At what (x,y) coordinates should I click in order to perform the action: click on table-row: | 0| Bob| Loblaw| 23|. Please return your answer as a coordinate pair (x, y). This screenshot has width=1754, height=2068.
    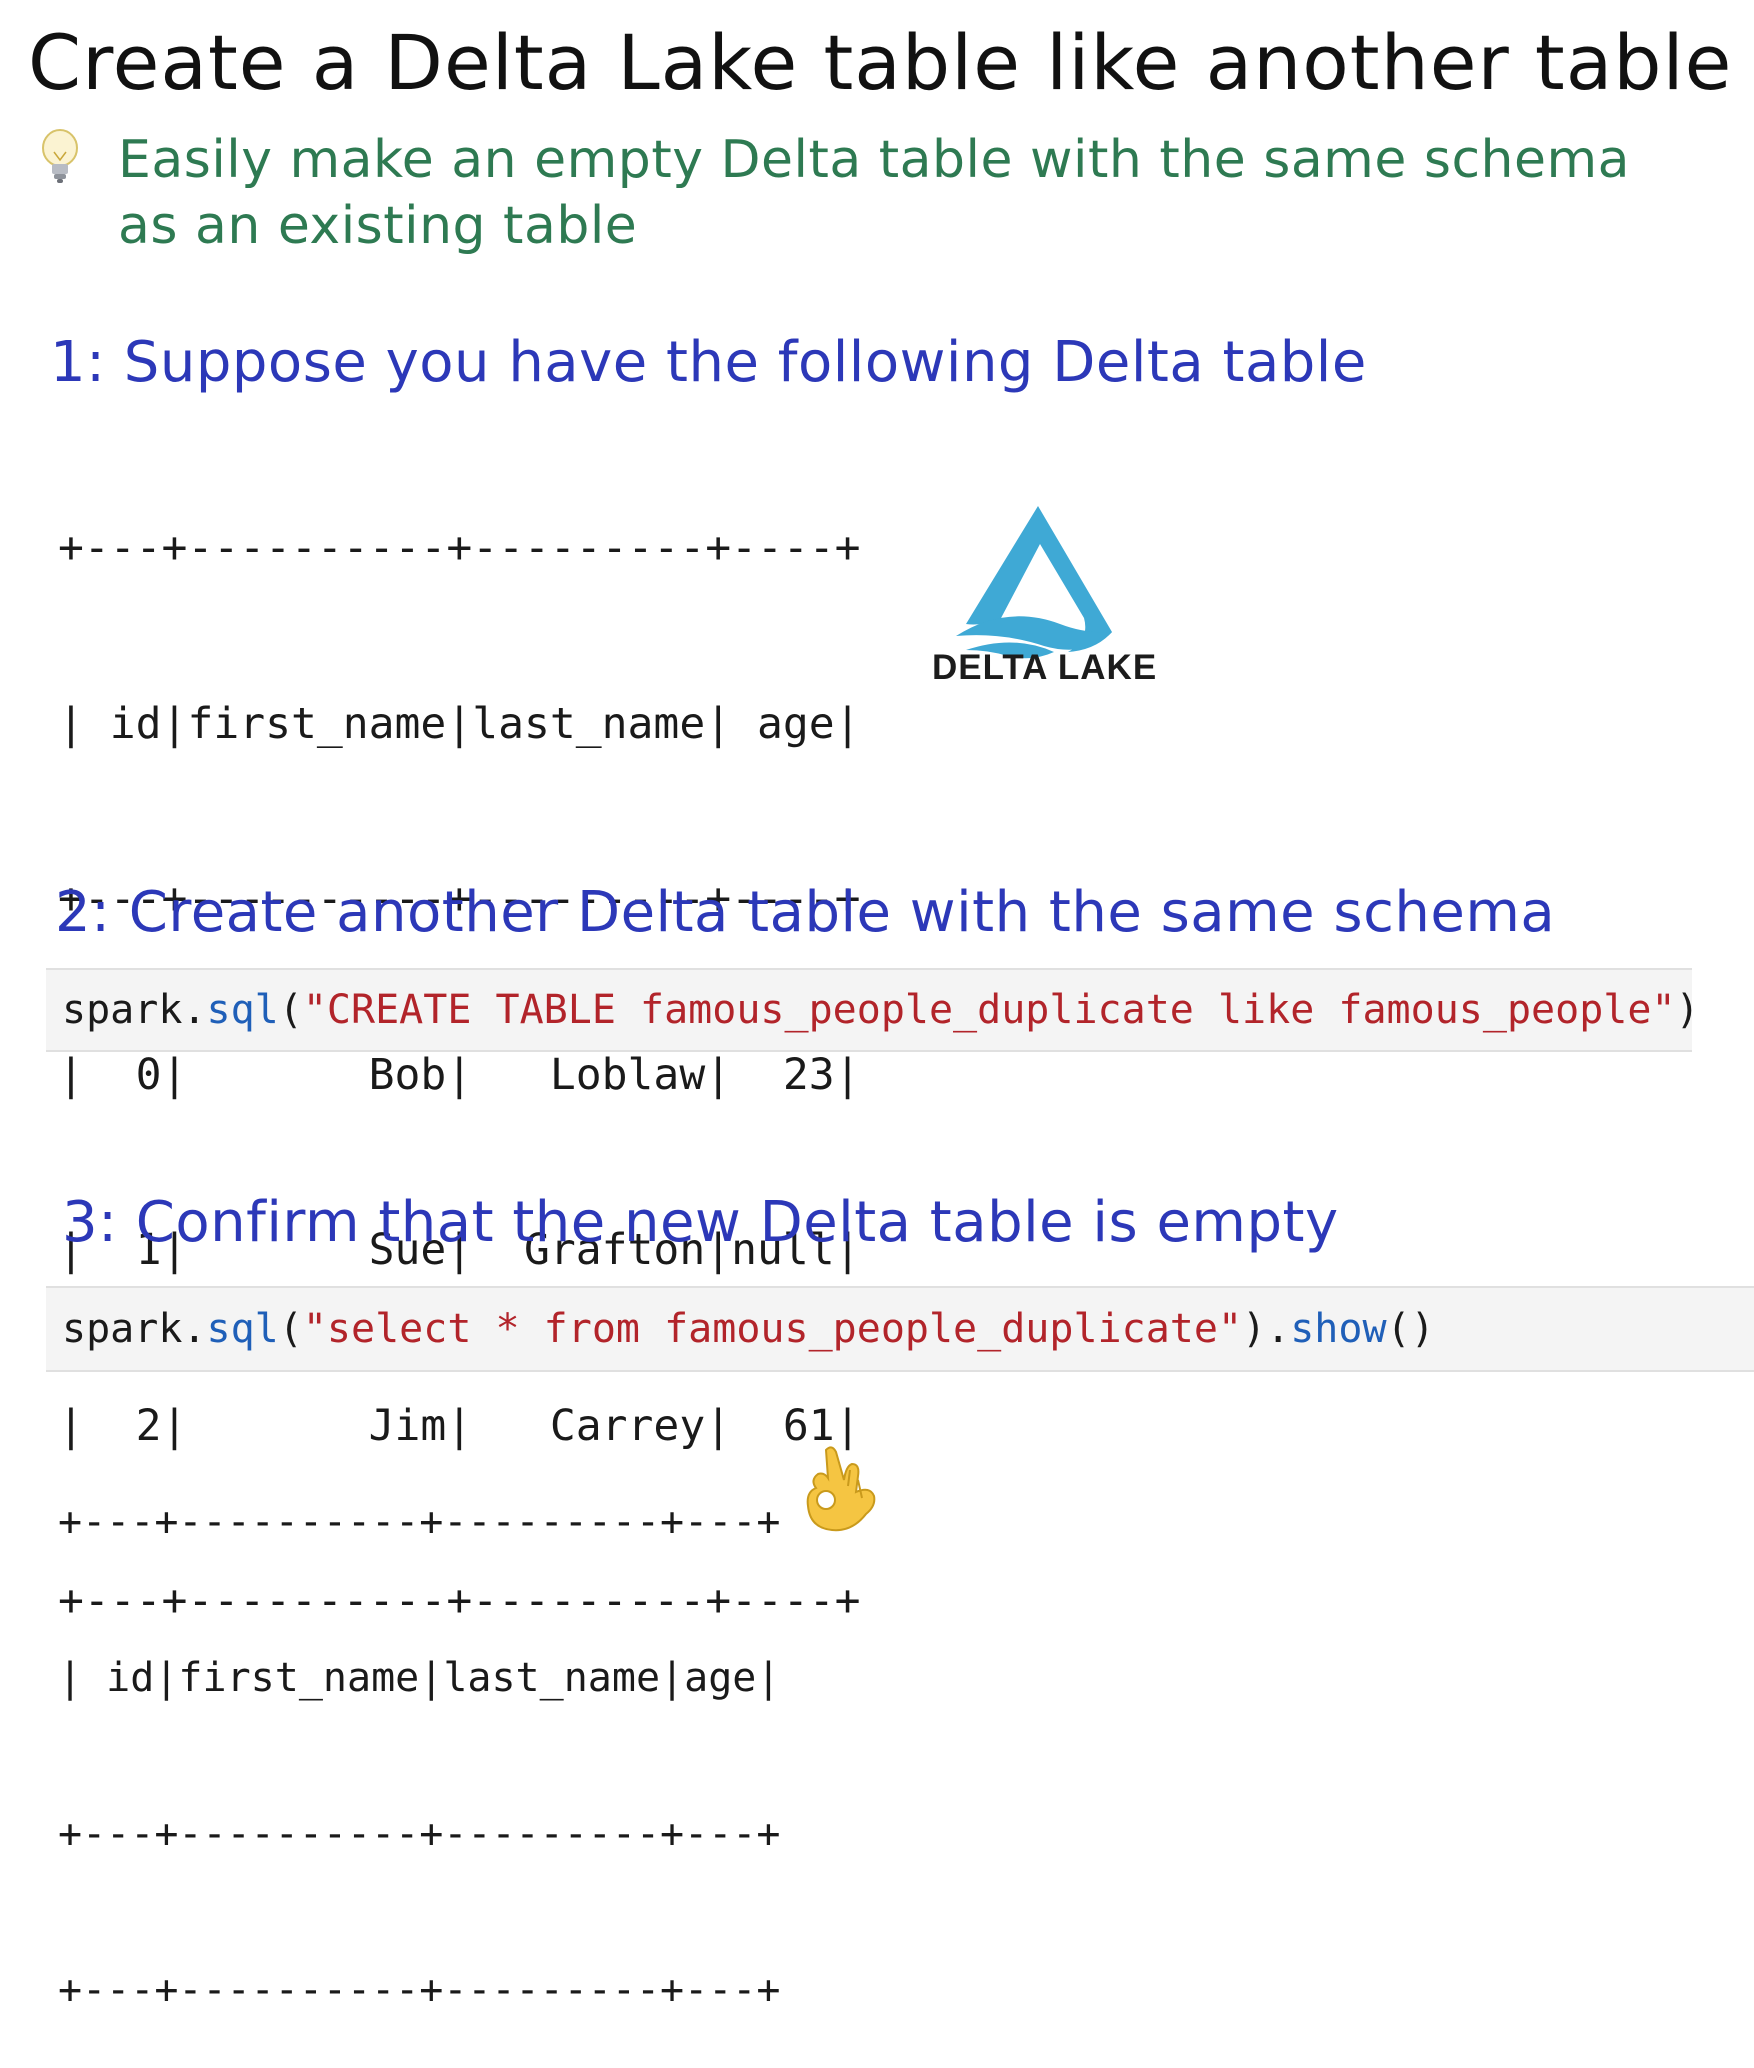
    Looking at the image, I should click on (459, 1074).